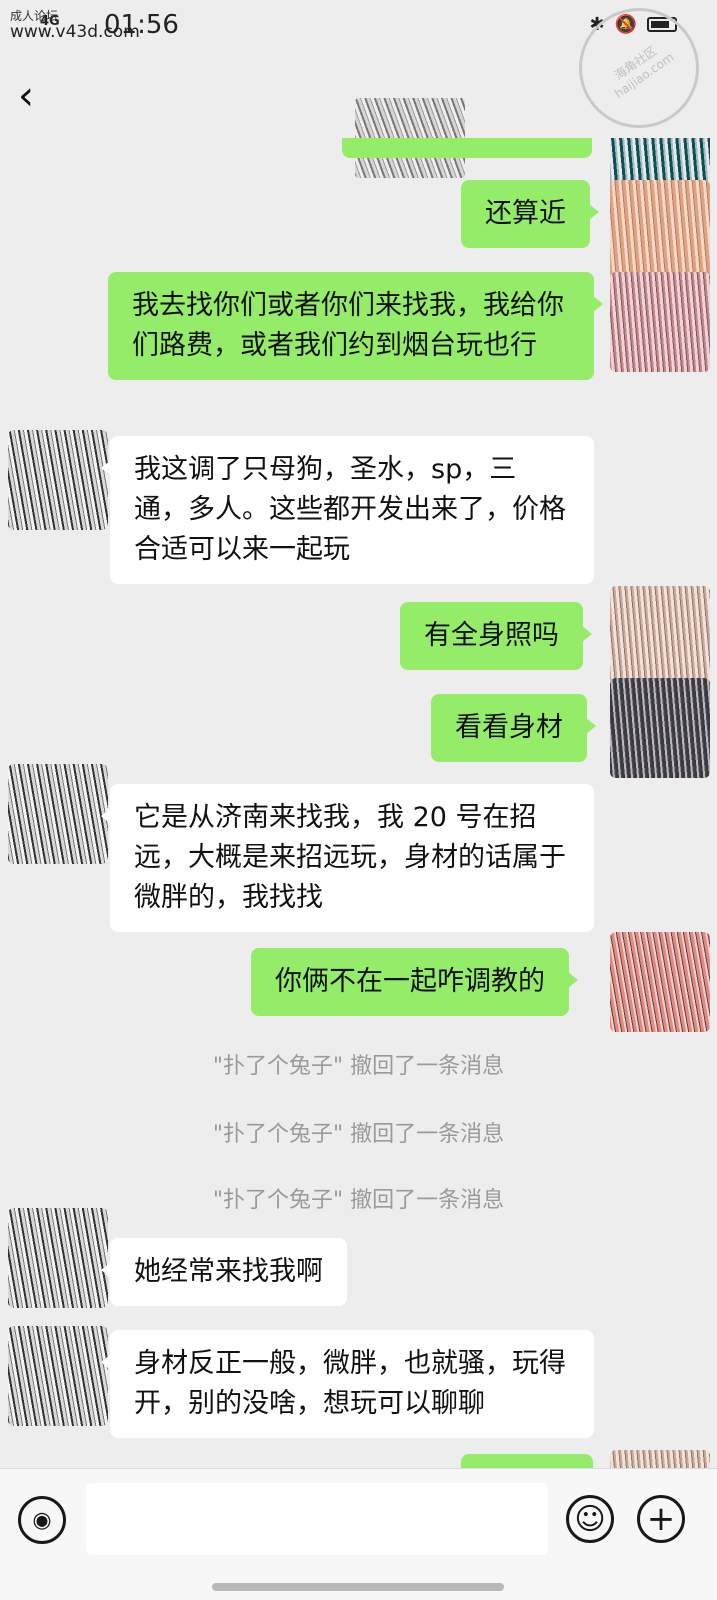  I want to click on watermark-top-left: 成人论坛 www.v43d.com, so click(75, 25).